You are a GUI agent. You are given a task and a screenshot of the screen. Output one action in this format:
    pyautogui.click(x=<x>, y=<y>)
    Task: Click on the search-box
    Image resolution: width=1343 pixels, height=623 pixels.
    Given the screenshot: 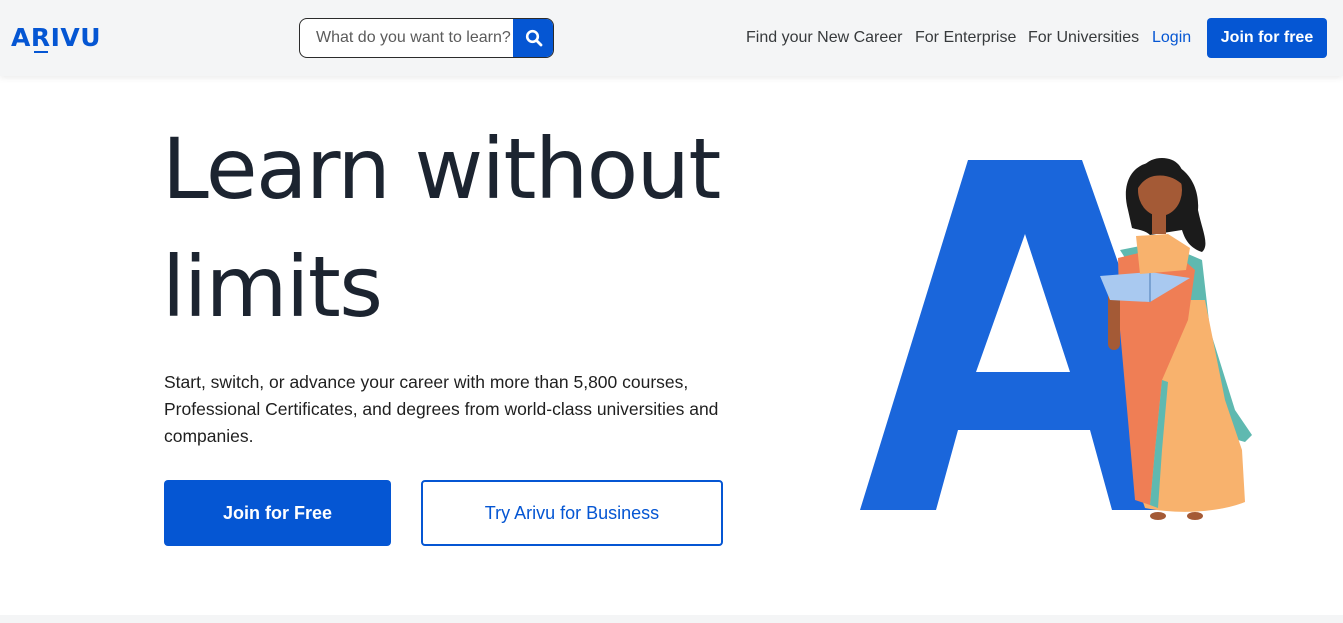 What is the action you would take?
    pyautogui.click(x=426, y=38)
    